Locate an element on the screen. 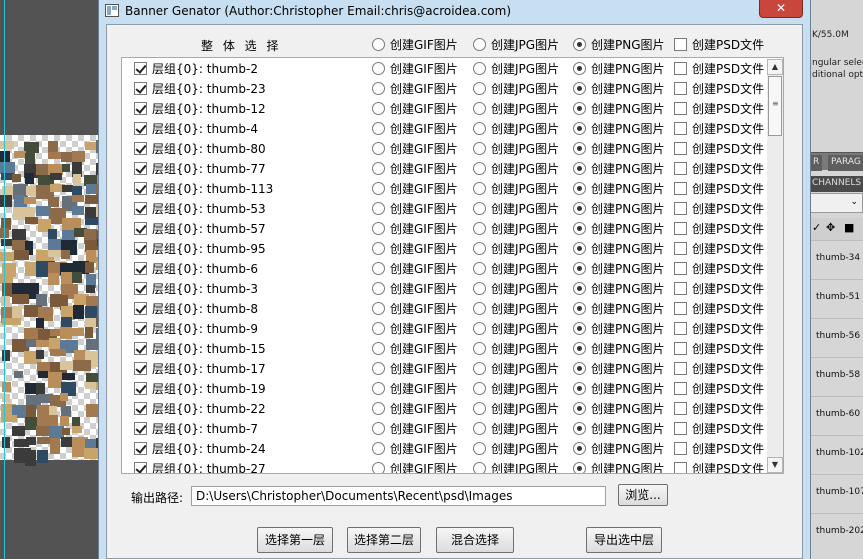 This screenshot has height=559, width=863. layer-panel-row: thumb-58 is located at coordinates (835, 375).